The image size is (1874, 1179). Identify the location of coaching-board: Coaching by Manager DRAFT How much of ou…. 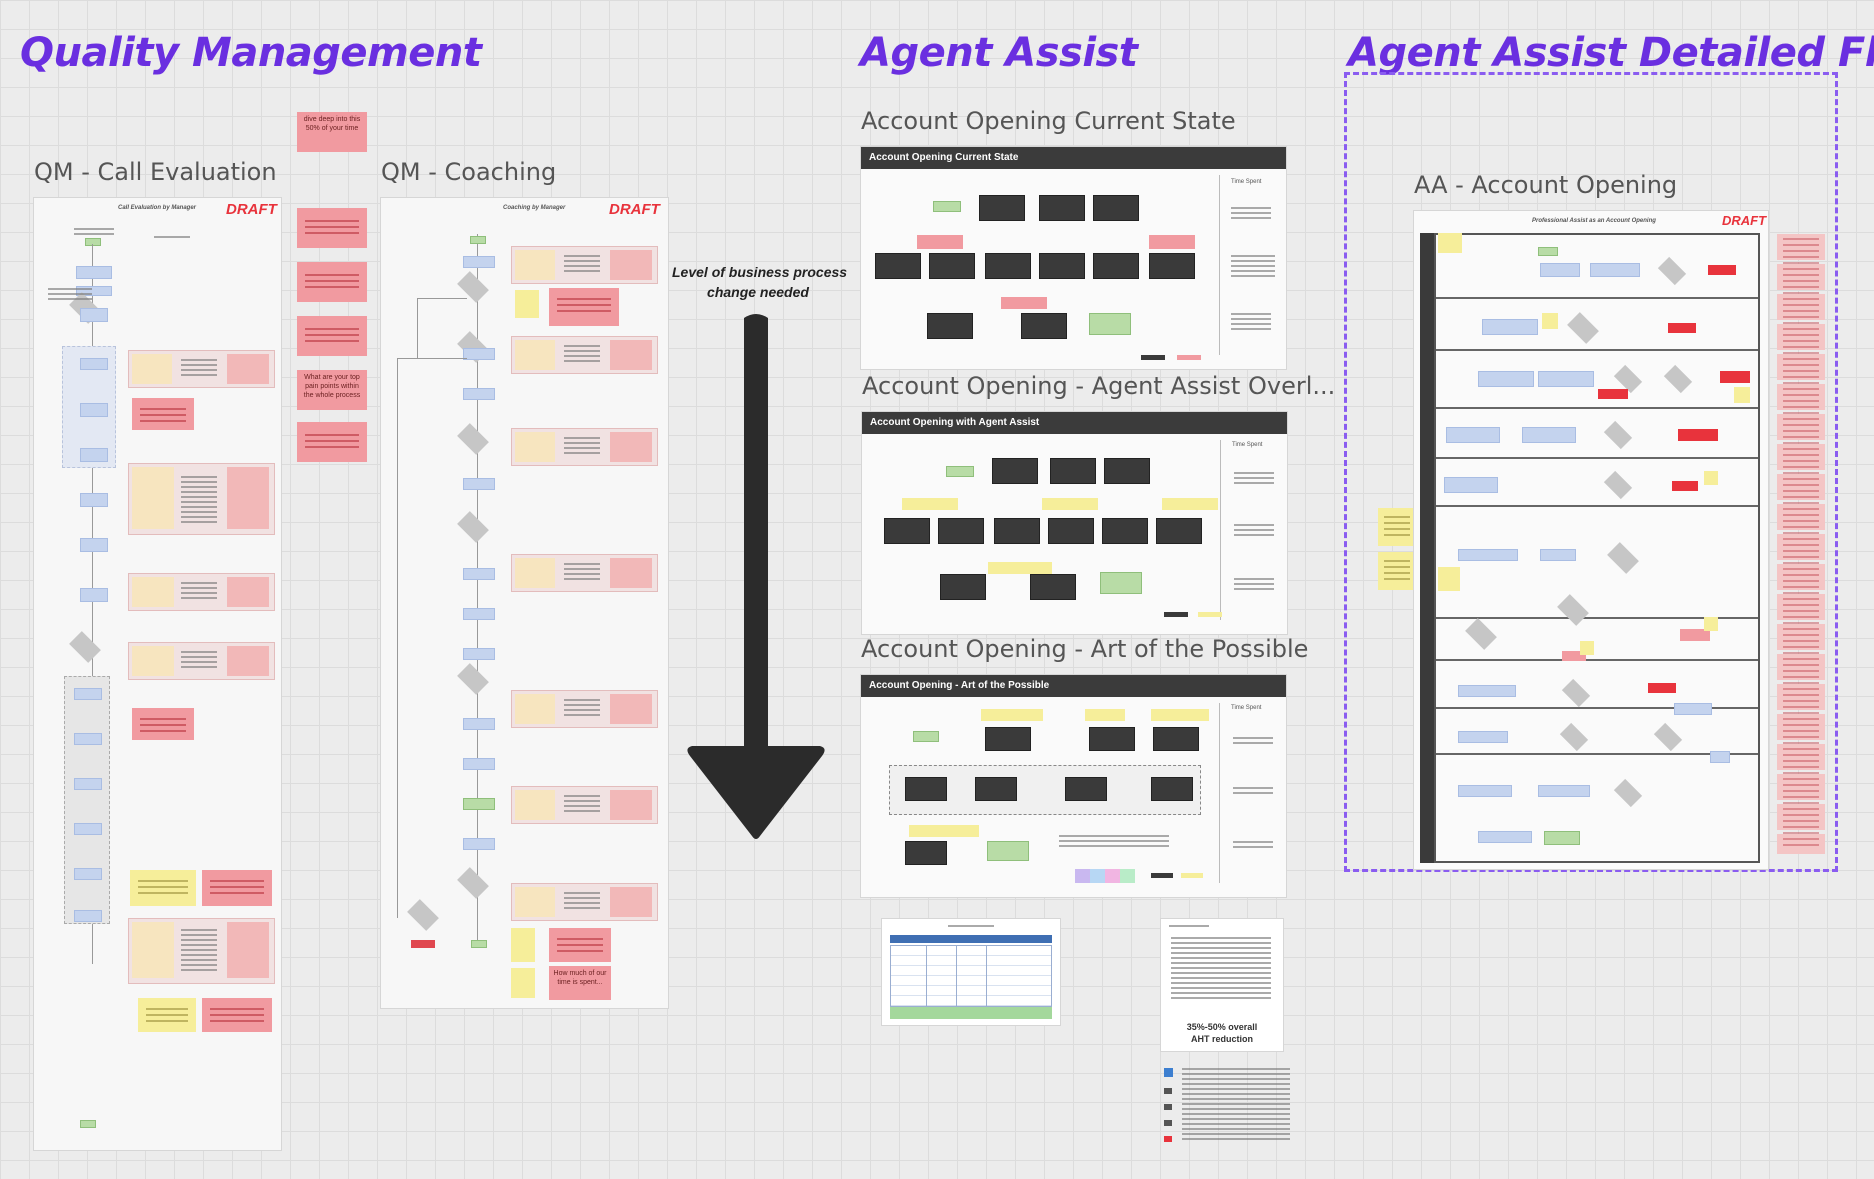
(524, 603).